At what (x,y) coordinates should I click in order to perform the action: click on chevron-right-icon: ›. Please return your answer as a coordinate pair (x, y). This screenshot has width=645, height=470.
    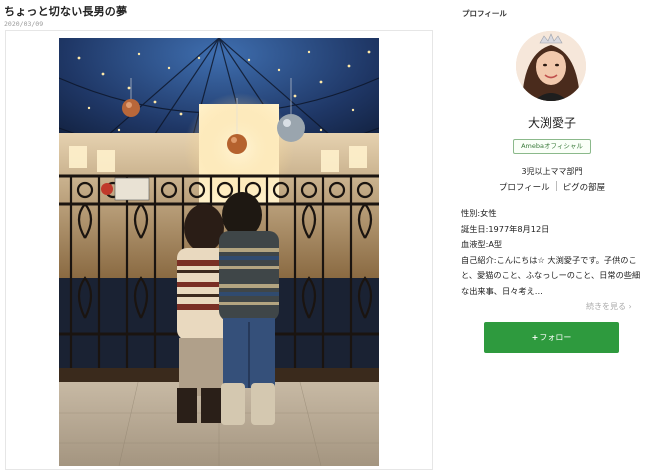
    Looking at the image, I should click on (630, 306).